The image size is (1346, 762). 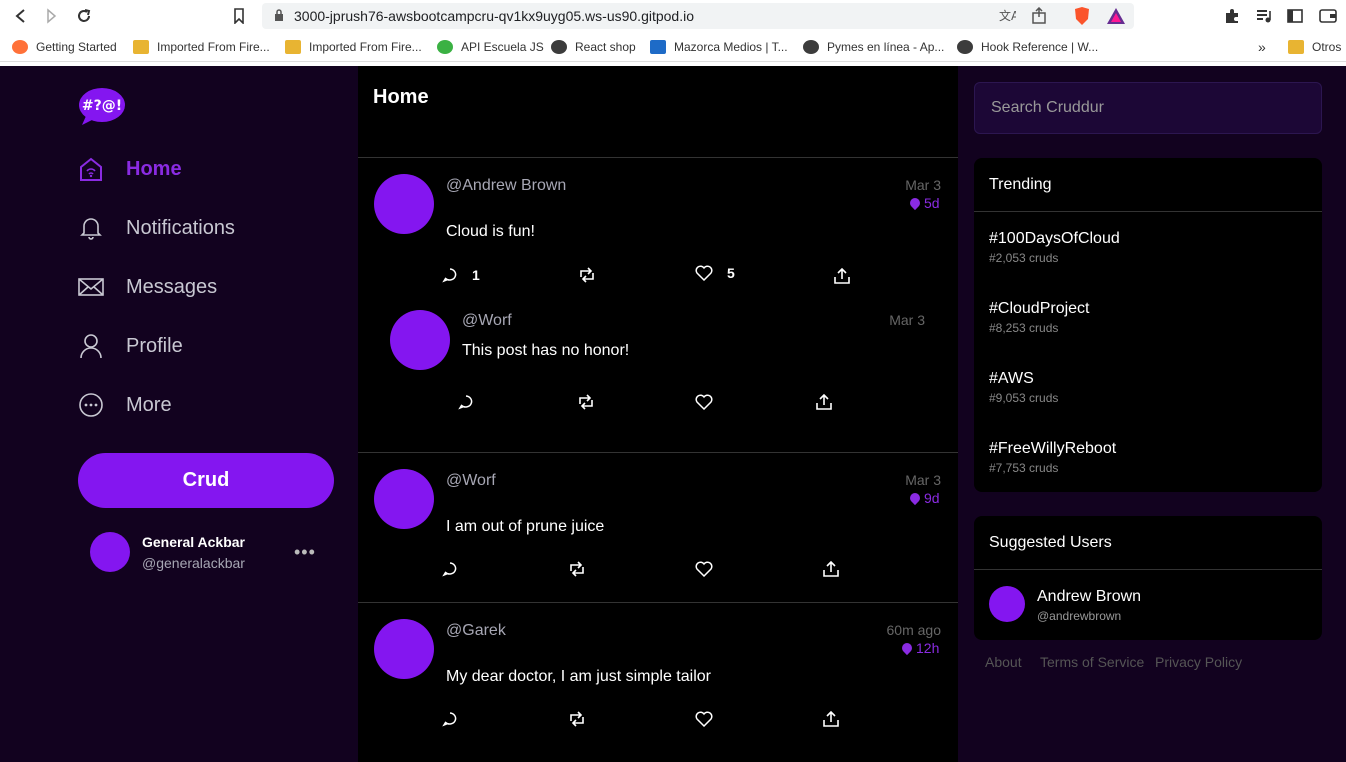 I want to click on bookmark-other-folder: Otros, so click(x=1314, y=47).